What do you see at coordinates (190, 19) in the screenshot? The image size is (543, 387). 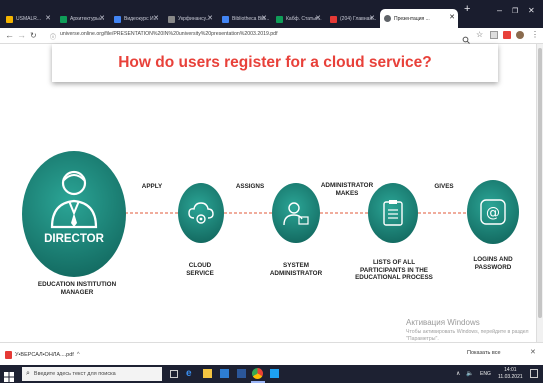 I see `browser-tab: Укрфинансу... ✕` at bounding box center [190, 19].